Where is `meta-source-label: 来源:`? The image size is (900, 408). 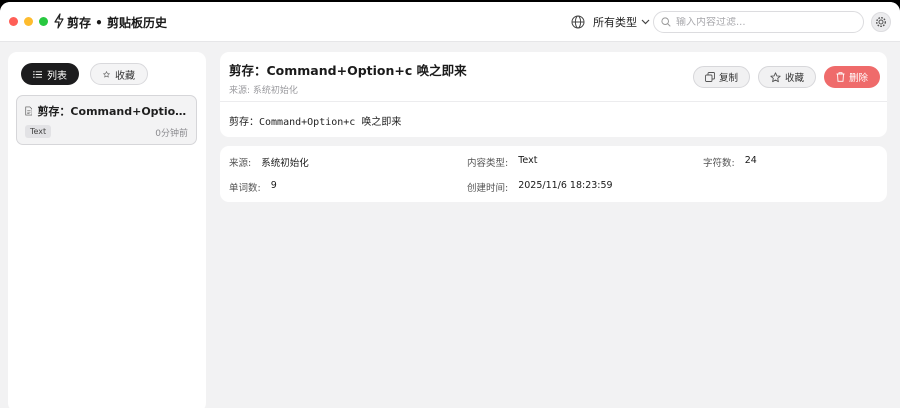
meta-source-label: 来源: is located at coordinates (240, 163).